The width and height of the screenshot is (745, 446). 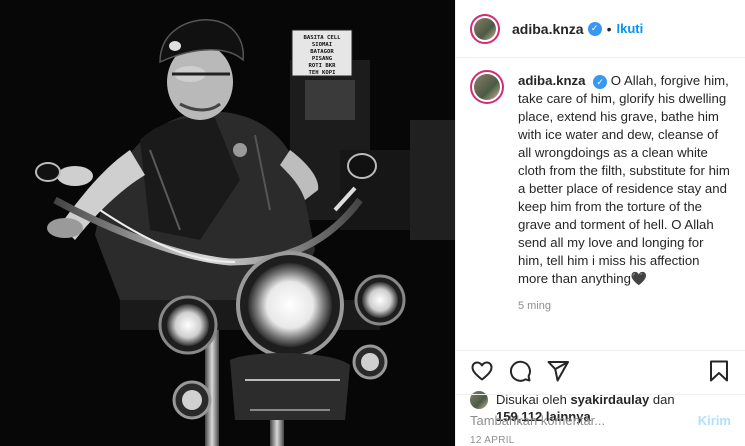 What do you see at coordinates (322, 59) in the screenshot?
I see `shop-sign-line: PISANG` at bounding box center [322, 59].